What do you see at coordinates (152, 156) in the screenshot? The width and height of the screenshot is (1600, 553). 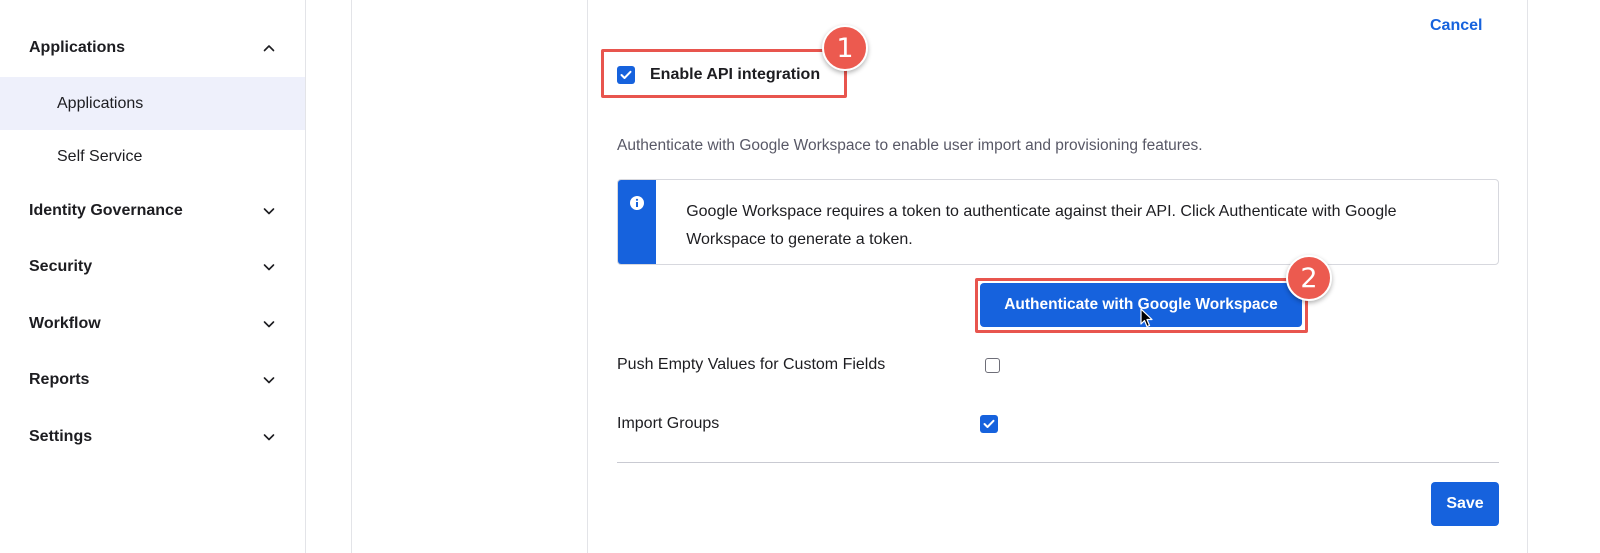 I see `nav-sub-self-service: Self Service` at bounding box center [152, 156].